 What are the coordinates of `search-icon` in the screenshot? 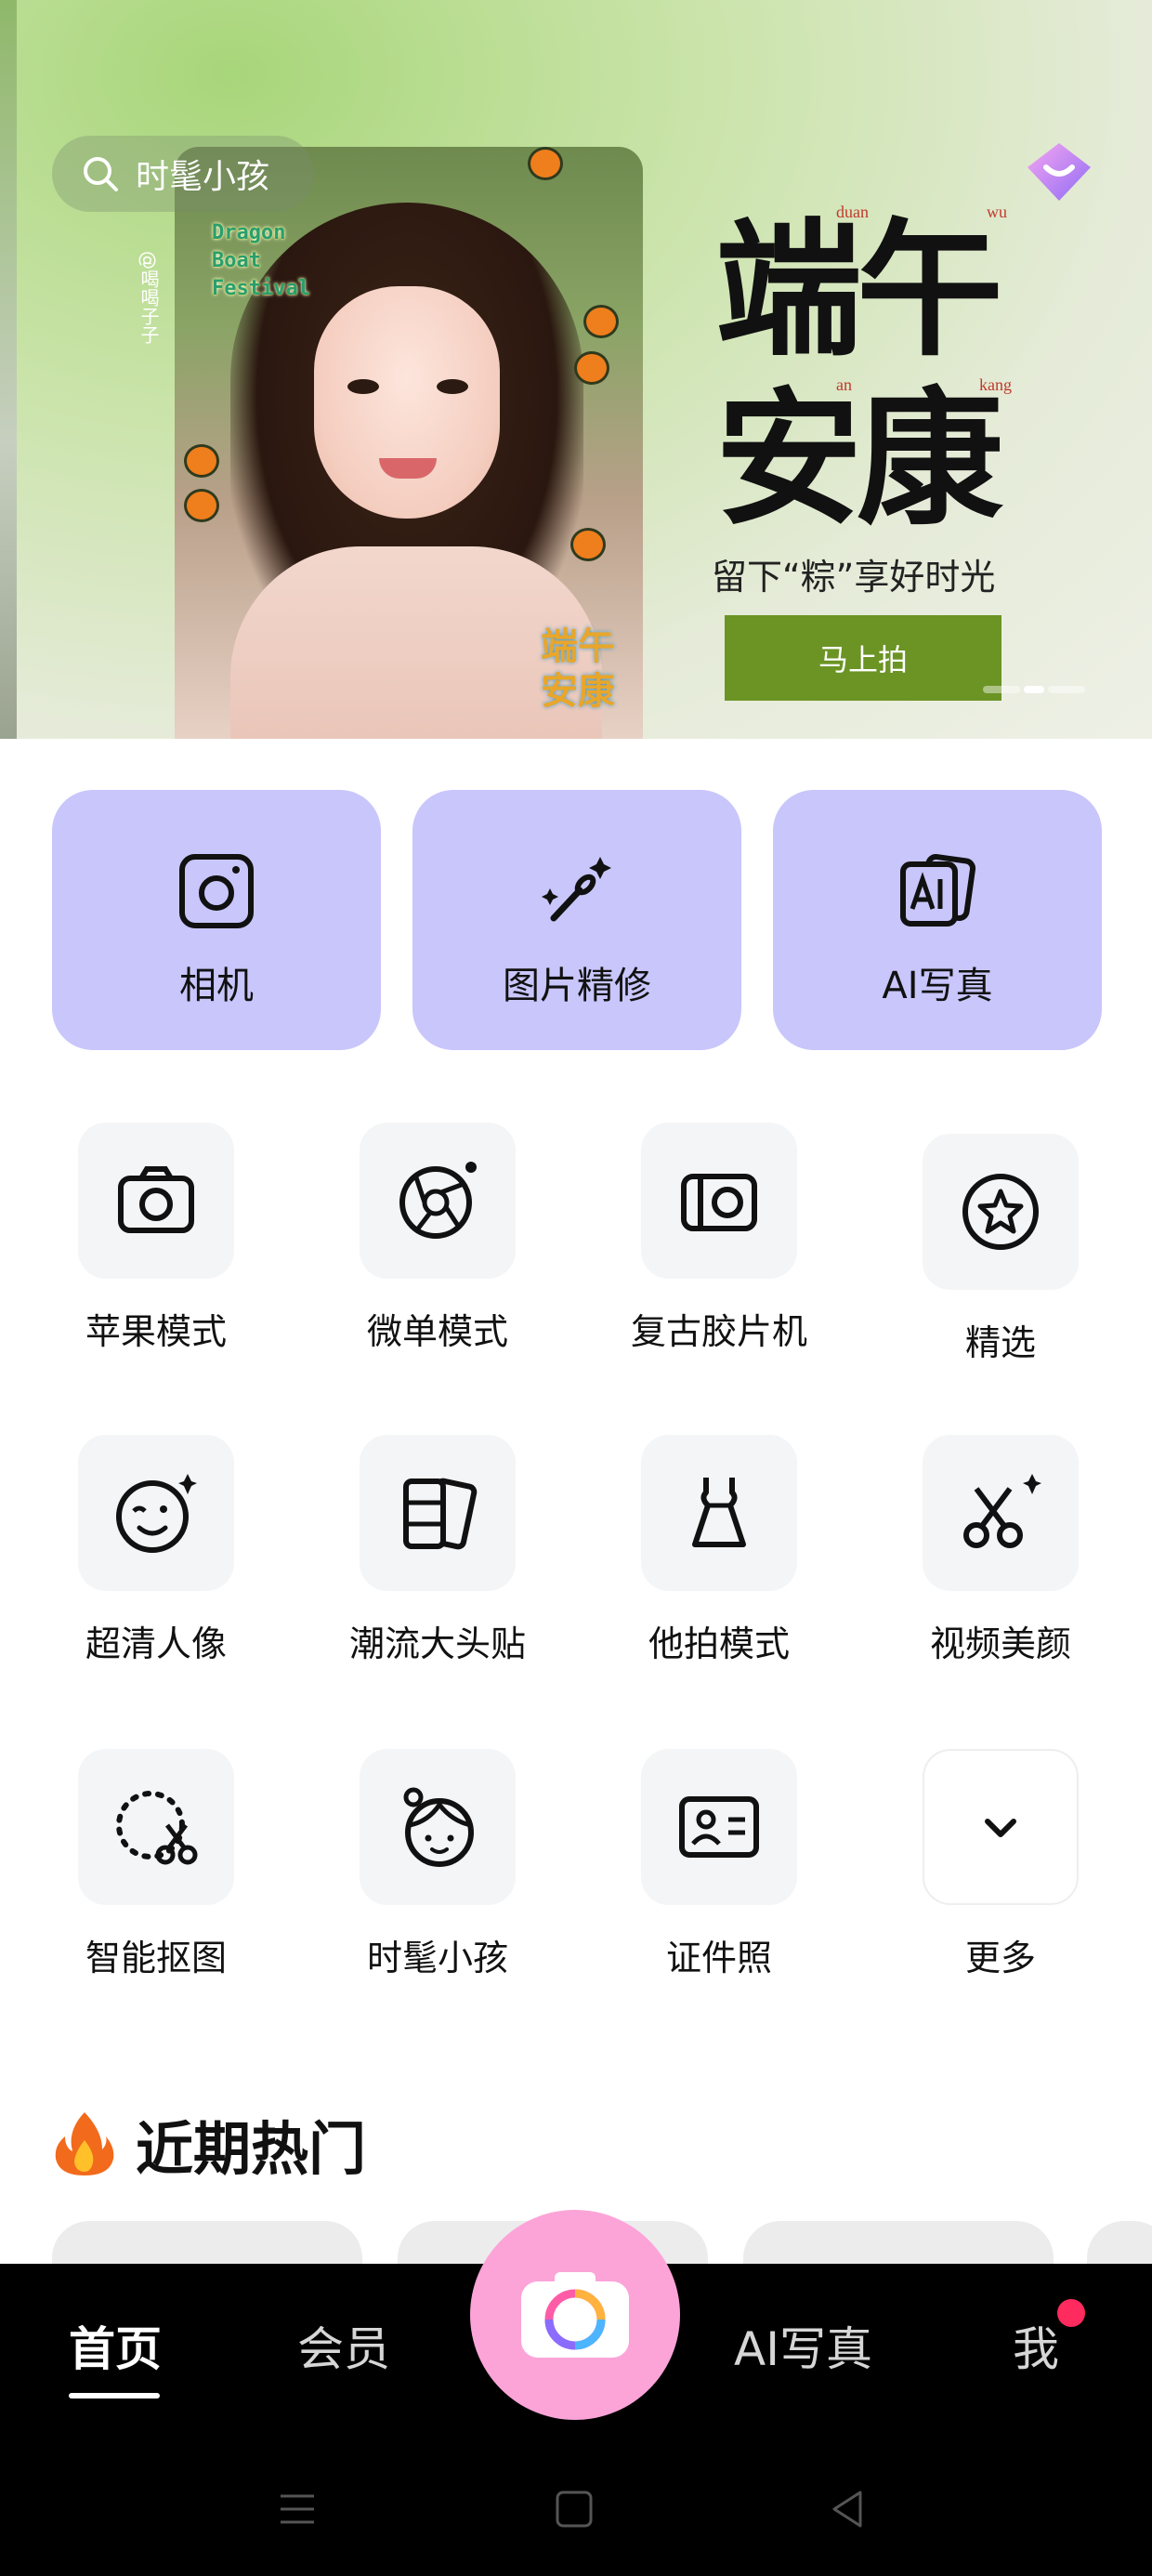 It's located at (101, 174).